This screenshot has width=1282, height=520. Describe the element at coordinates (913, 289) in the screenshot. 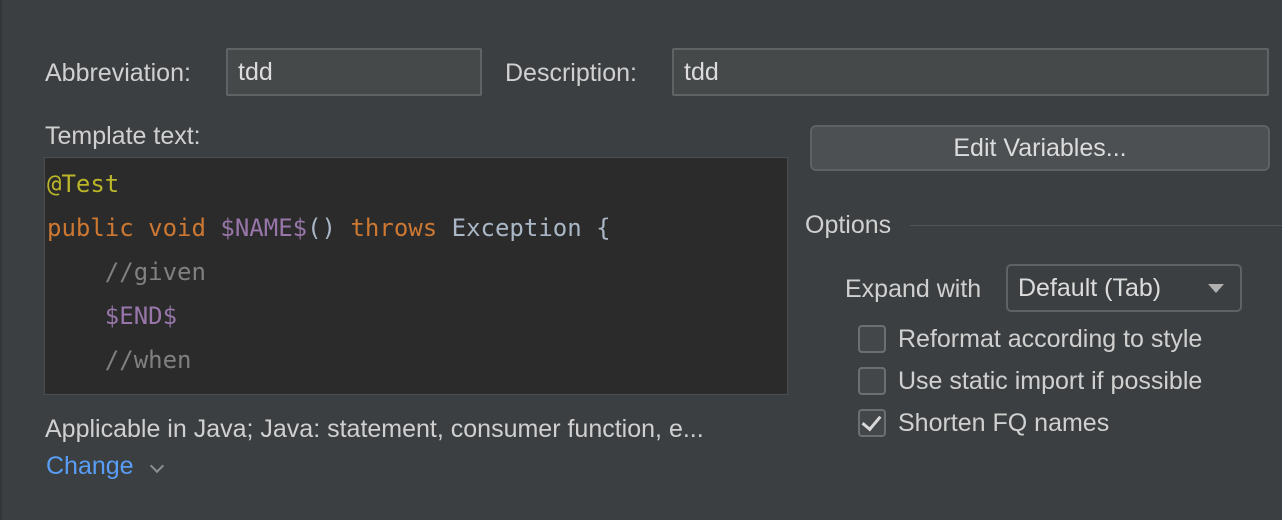

I see `expand-with-label: Expand with` at that location.